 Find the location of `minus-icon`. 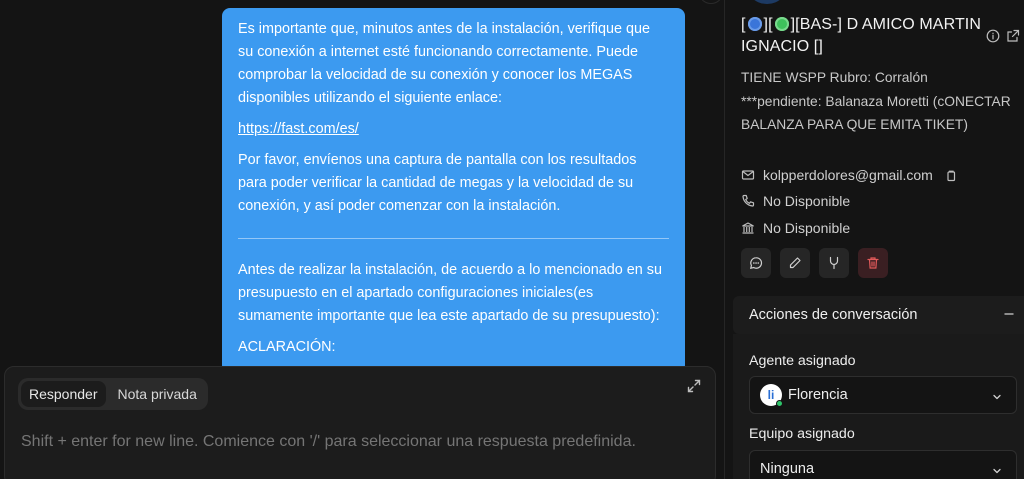

minus-icon is located at coordinates (1009, 314).